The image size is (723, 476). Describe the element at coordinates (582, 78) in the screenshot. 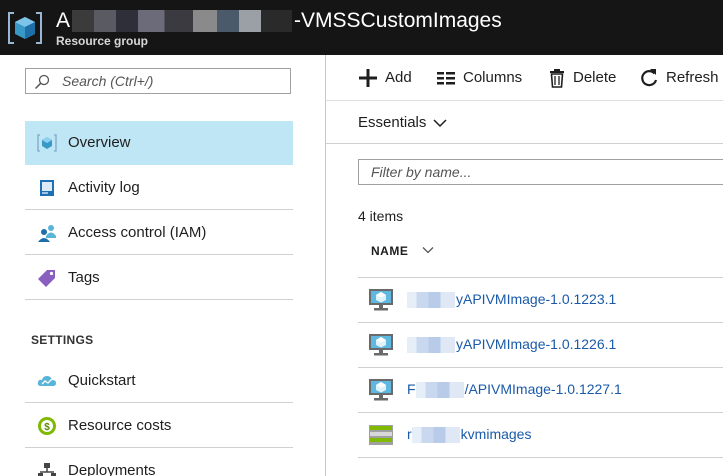

I see `delete-button: Delete` at that location.